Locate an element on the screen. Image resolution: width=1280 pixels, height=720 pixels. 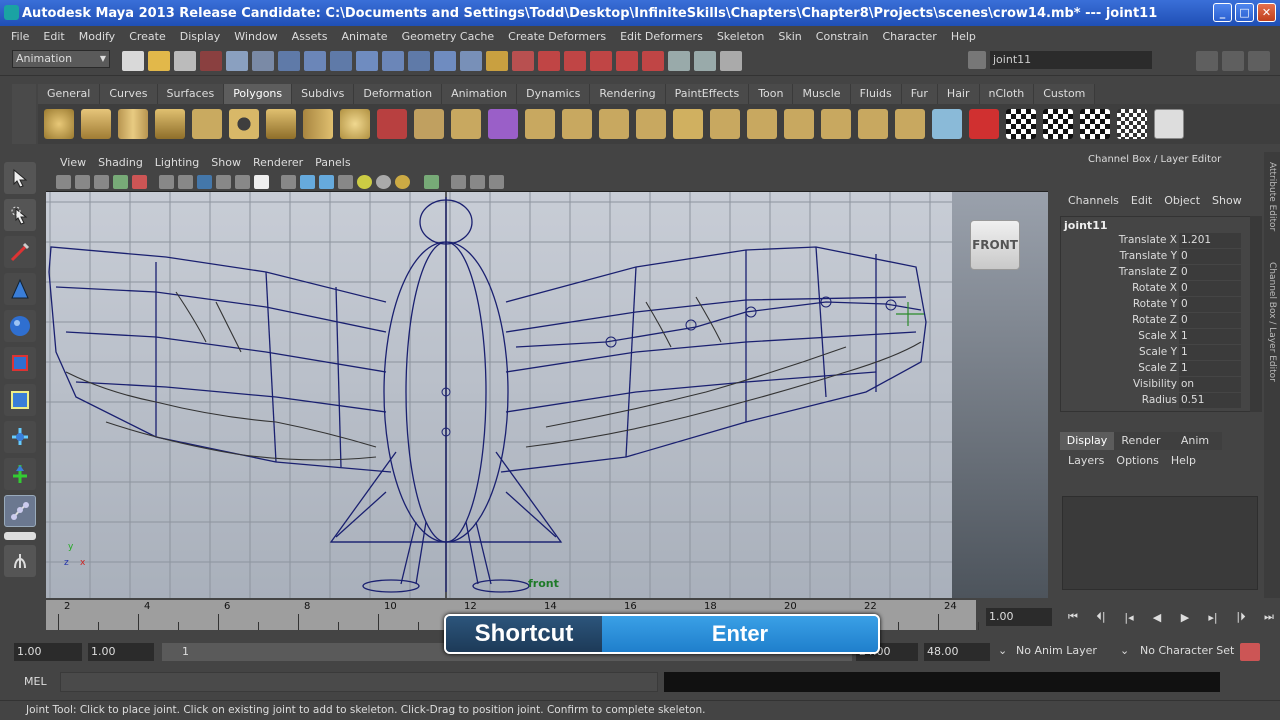
move-tool-icon is located at coordinates (20, 289).